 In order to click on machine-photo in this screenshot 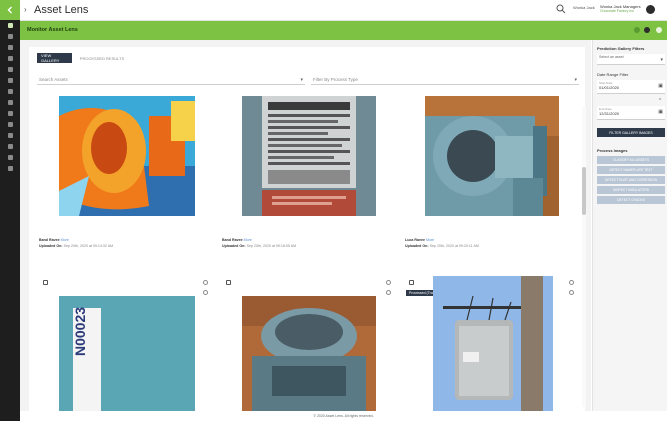, I will do `click(309, 353)`.